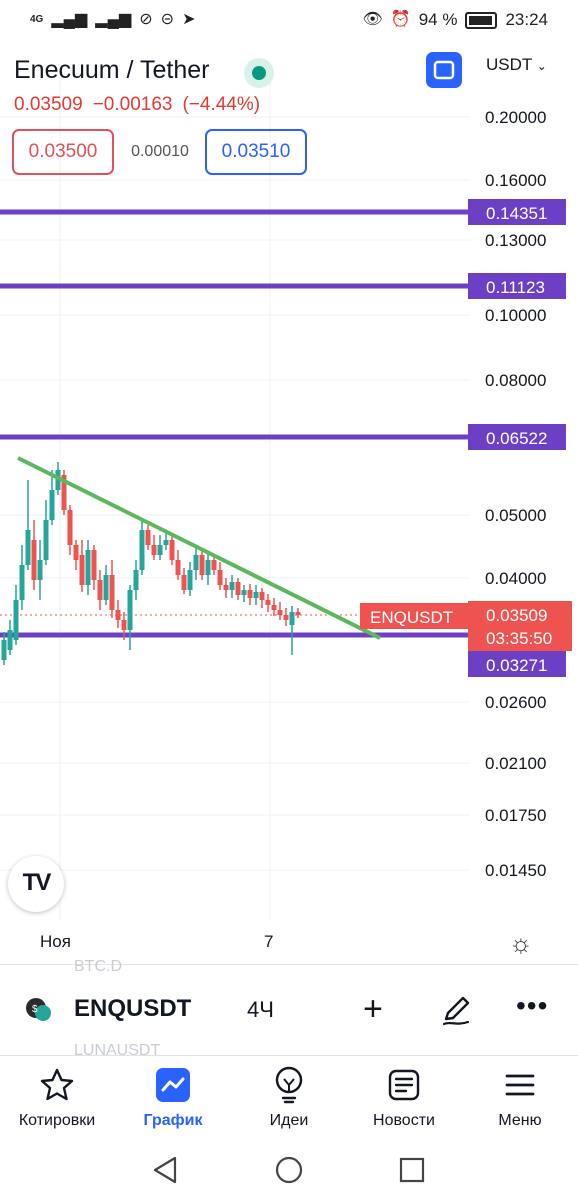 The height and width of the screenshot is (1200, 578). What do you see at coordinates (57, 1084) in the screenshot?
I see `star-icon` at bounding box center [57, 1084].